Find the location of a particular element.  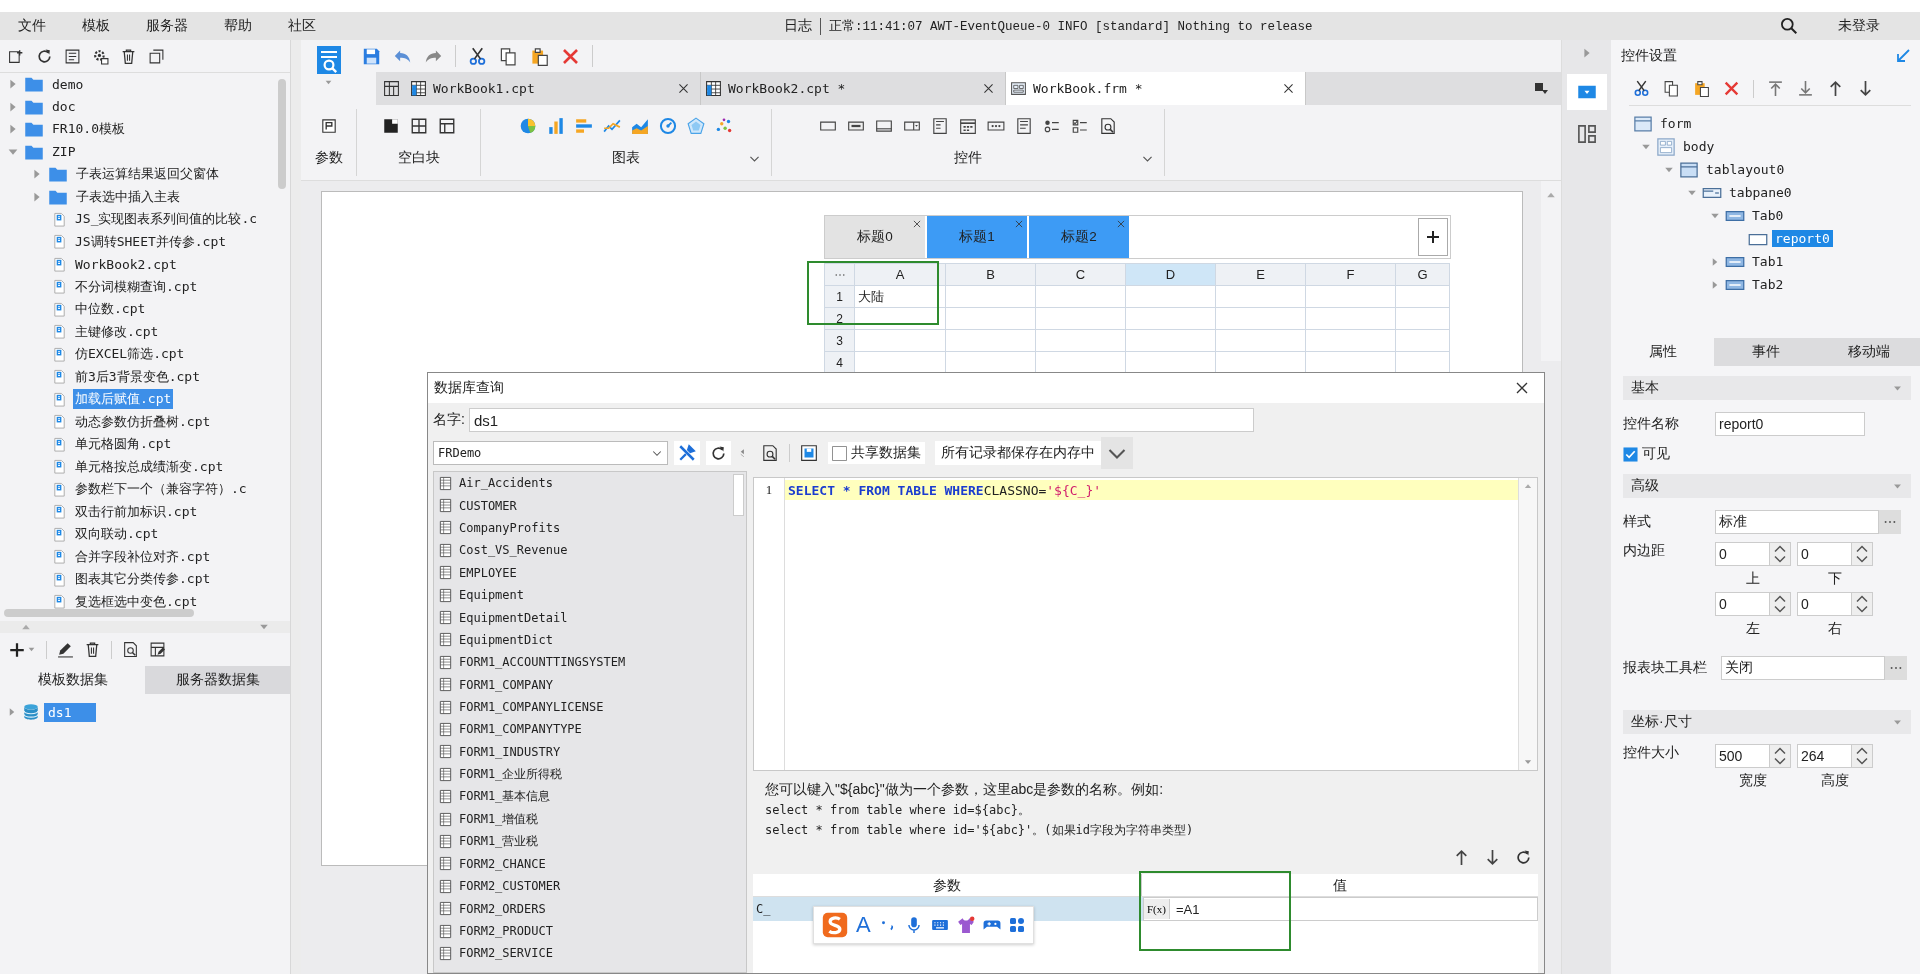

table-item: FORM1_COMPANYTYPE is located at coordinates (520, 729).